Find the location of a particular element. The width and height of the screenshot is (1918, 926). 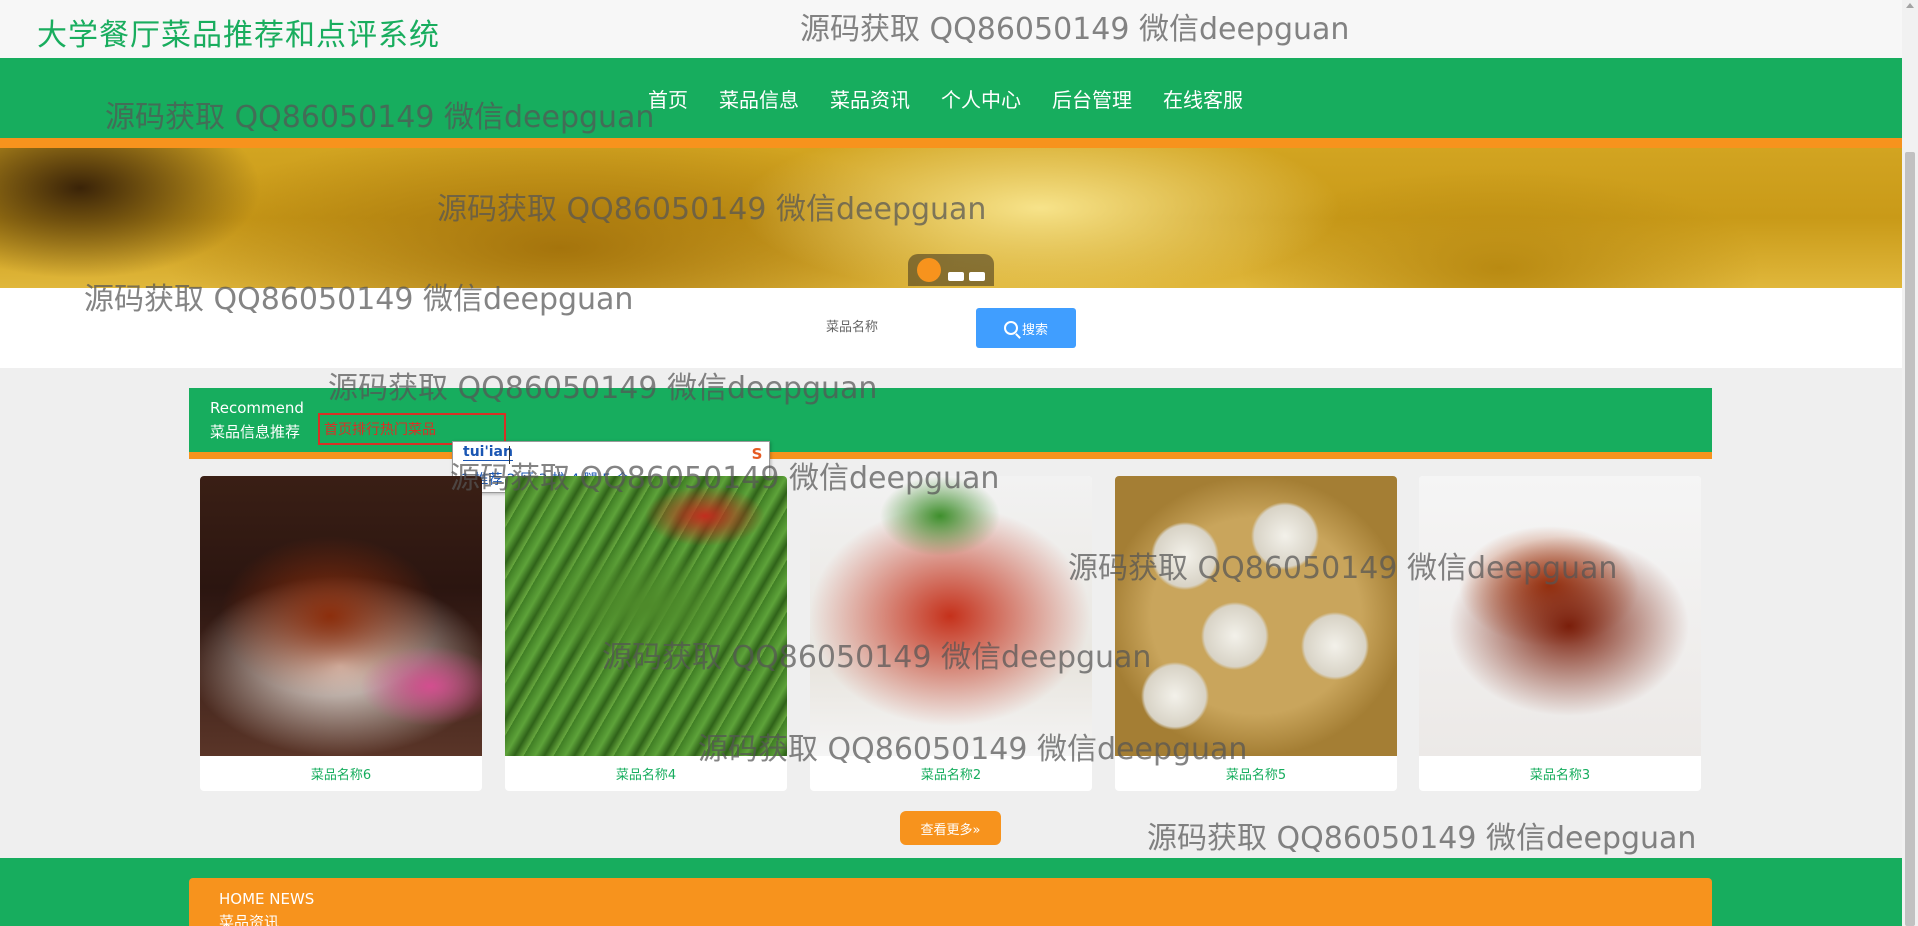

recommend-title-en: Recommend is located at coordinates (257, 408).